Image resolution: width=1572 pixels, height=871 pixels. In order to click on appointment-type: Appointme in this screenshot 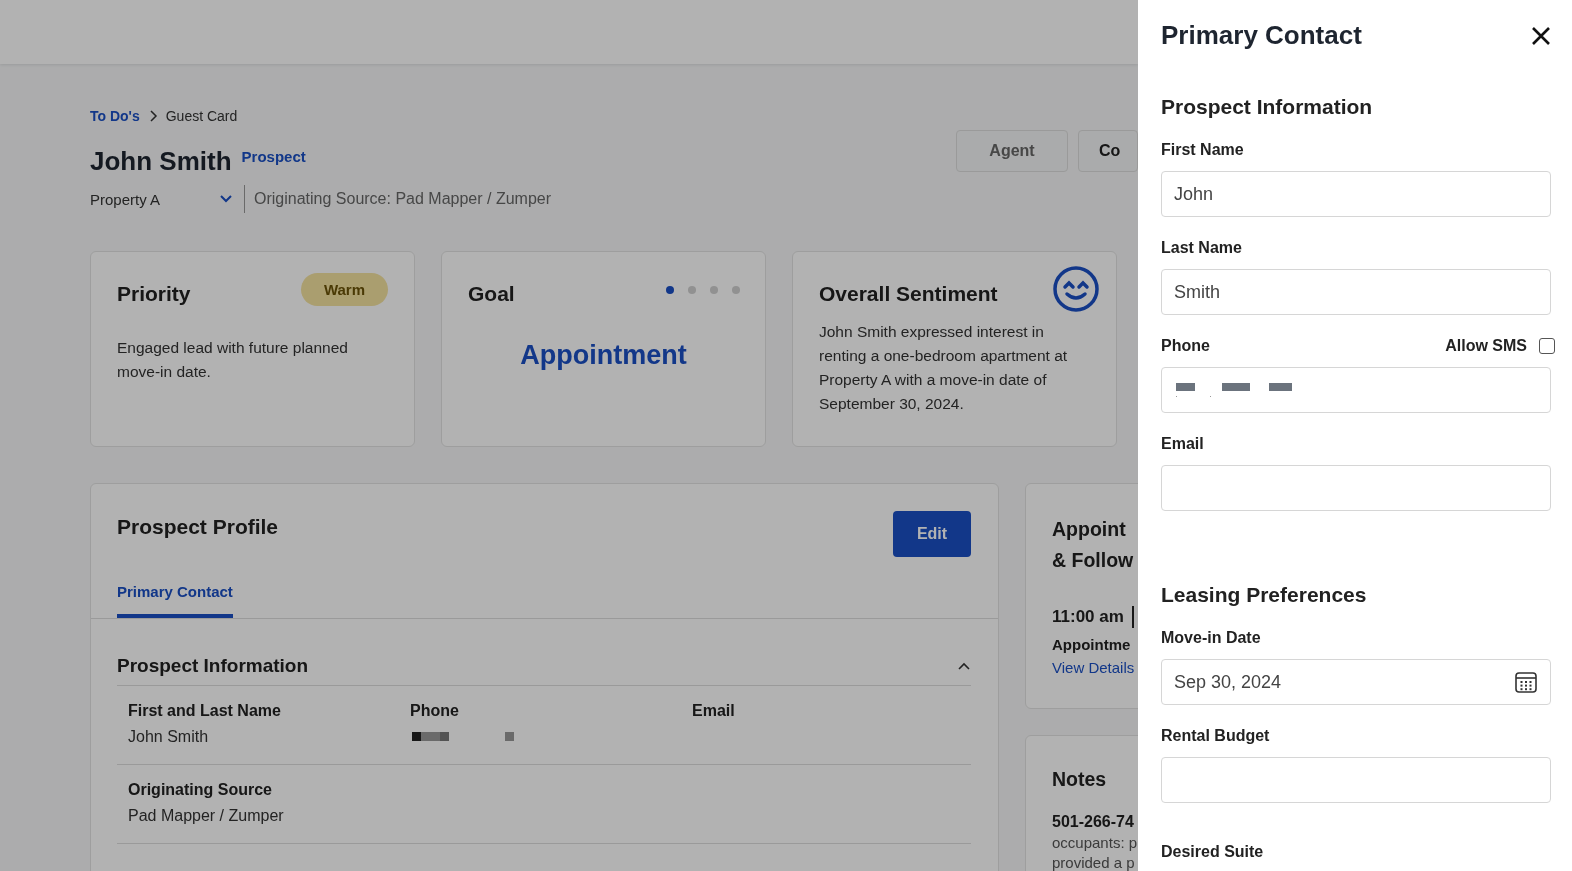, I will do `click(1092, 644)`.